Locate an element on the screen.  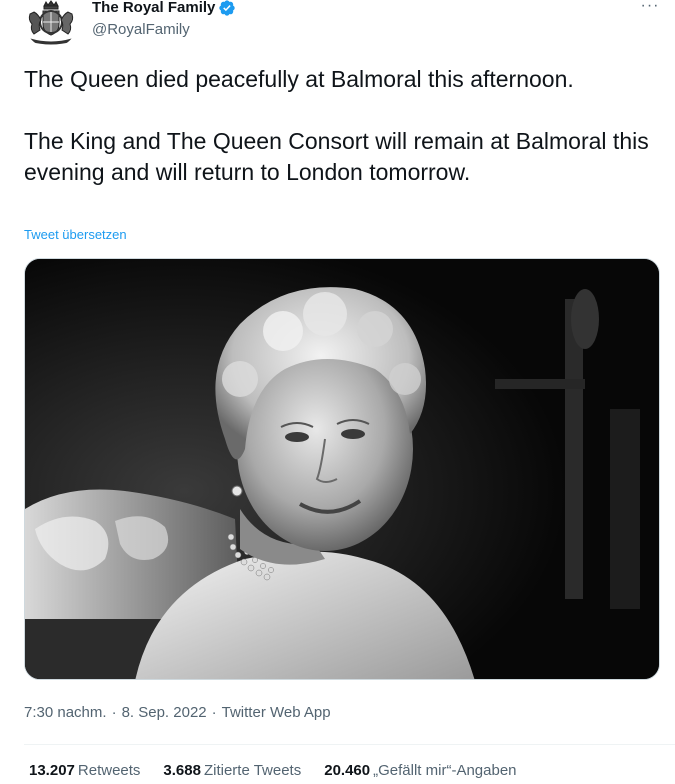
likes-label: „Gefällt mir“-Angaben is located at coordinates (445, 770).